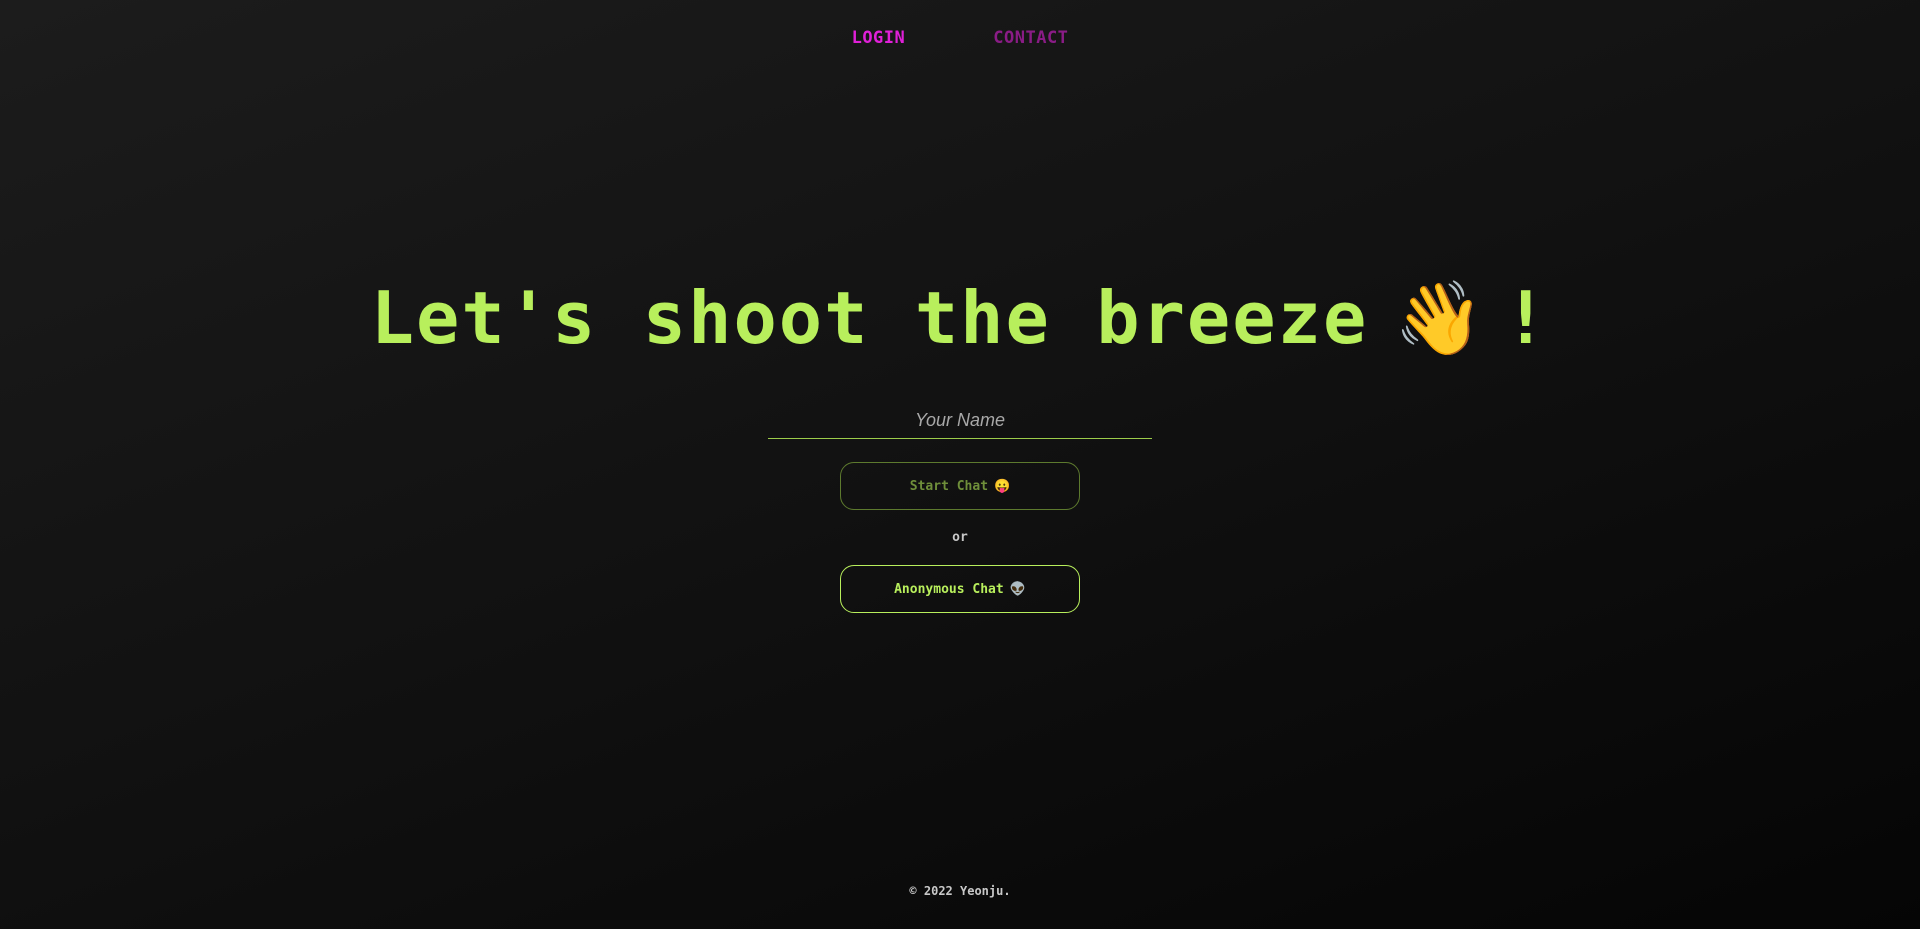 The width and height of the screenshot is (1920, 929). Describe the element at coordinates (960, 38) in the screenshot. I see `top-nav: LOGIN CONTACT` at that location.